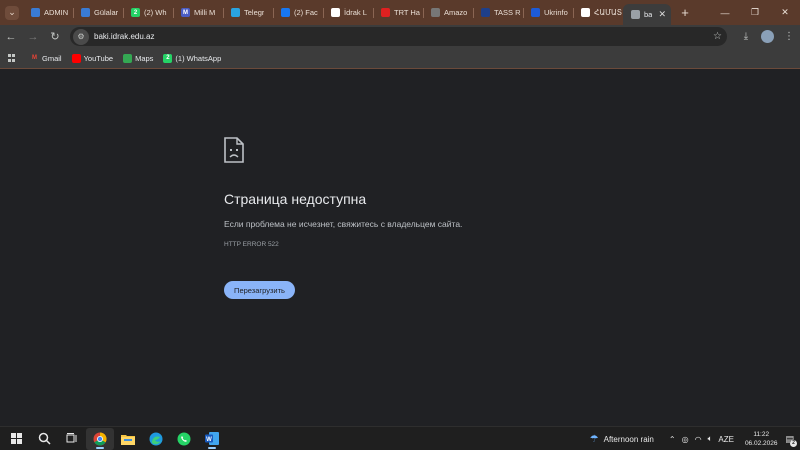  I want to click on notification-center-icon: ▤ 2, so click(791, 440).